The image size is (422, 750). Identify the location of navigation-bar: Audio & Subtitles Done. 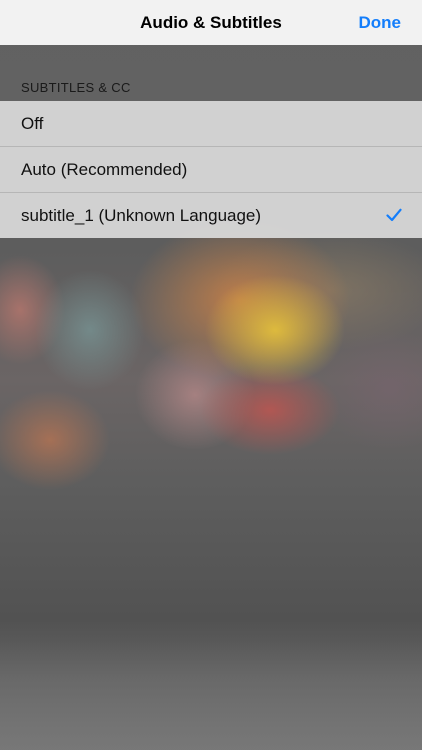
(211, 22).